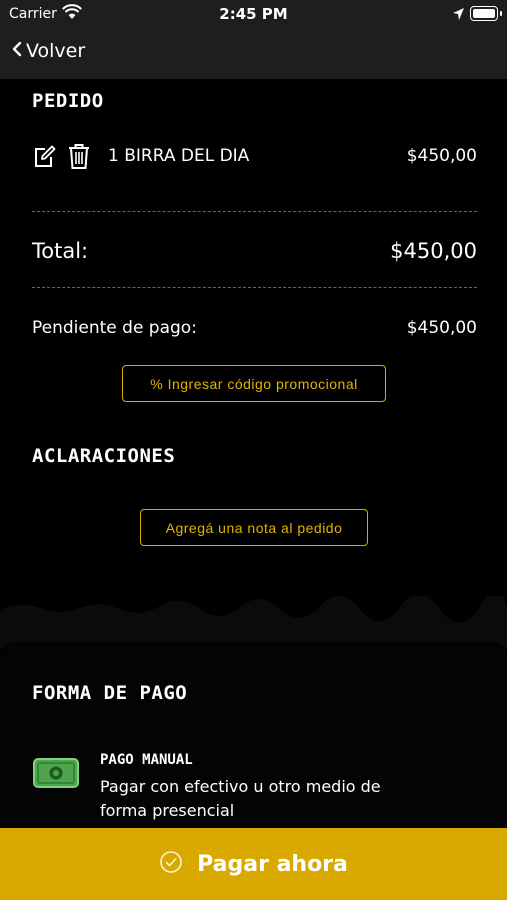  I want to click on location-arrow-icon, so click(458, 15).